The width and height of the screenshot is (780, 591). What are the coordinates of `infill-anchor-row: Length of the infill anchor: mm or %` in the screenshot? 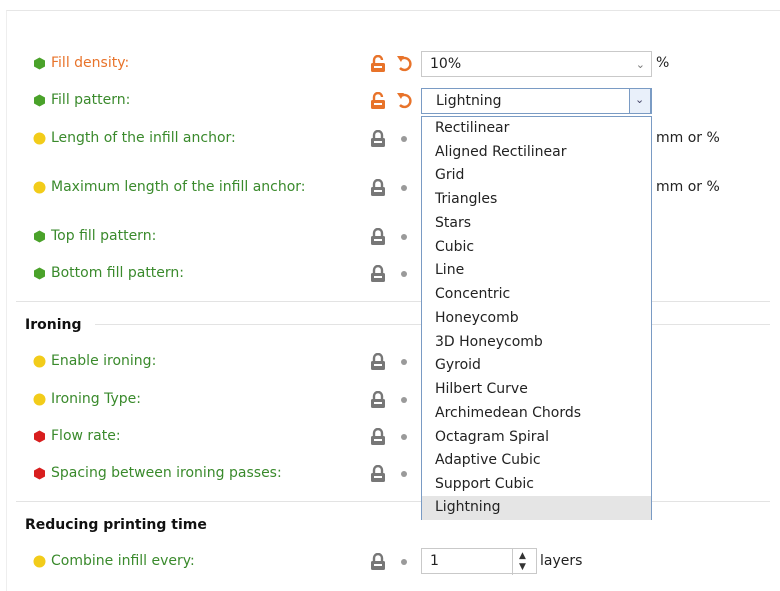 It's located at (390, 139).